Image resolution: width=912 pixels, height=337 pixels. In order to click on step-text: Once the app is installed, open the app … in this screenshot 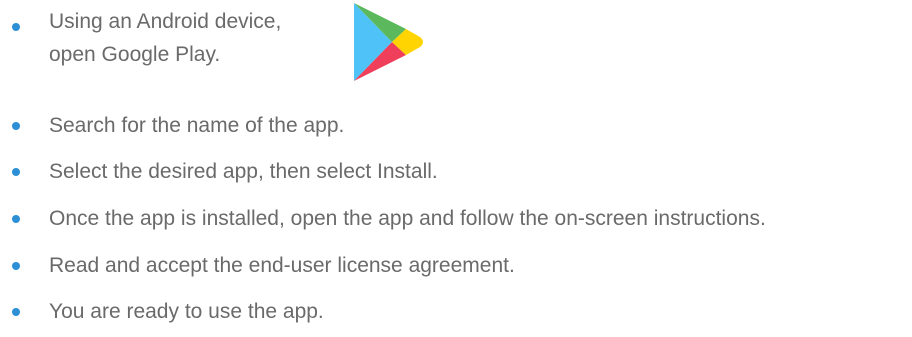, I will do `click(407, 218)`.